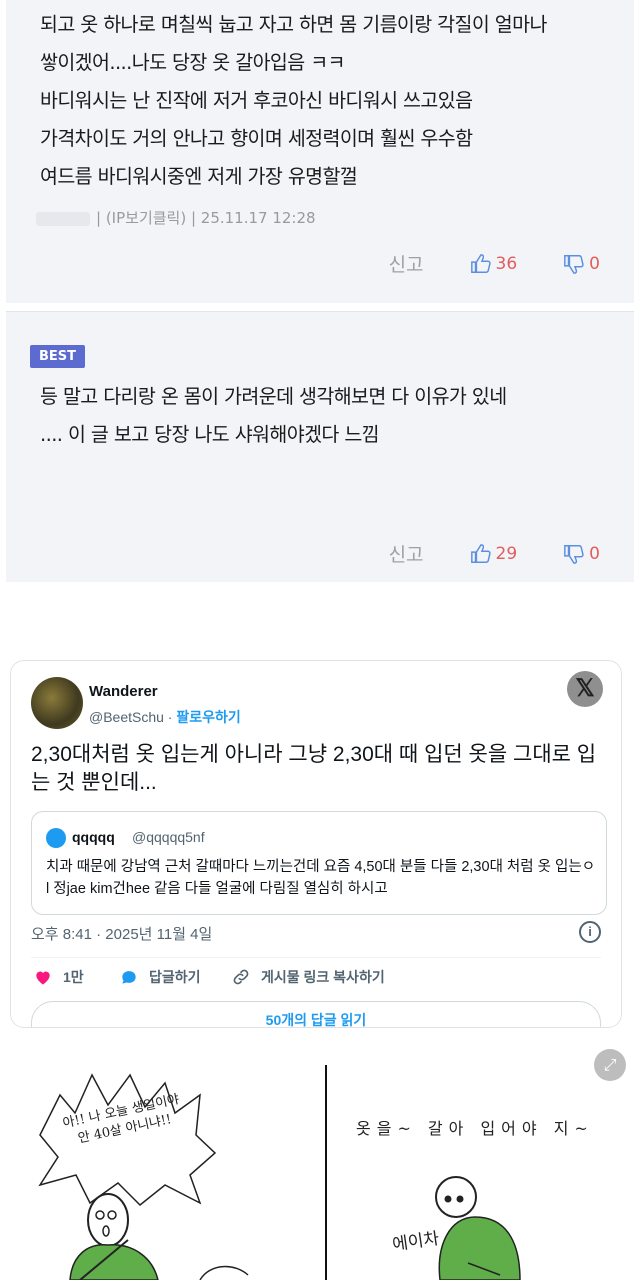 Image resolution: width=640 pixels, height=1284 pixels. Describe the element at coordinates (506, 263) in the screenshot. I see `like-count: 36` at that location.